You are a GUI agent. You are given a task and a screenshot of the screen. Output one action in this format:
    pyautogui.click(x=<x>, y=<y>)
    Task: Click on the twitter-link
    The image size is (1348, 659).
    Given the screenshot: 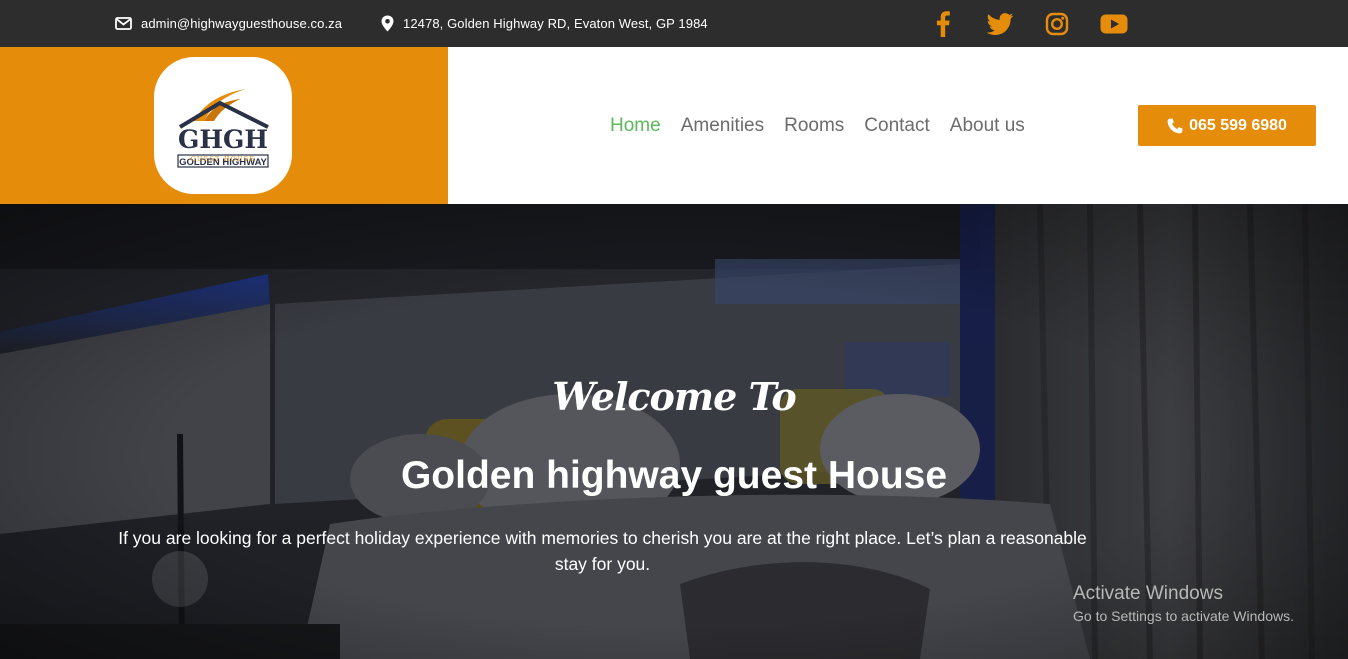 What is the action you would take?
    pyautogui.click(x=1000, y=24)
    